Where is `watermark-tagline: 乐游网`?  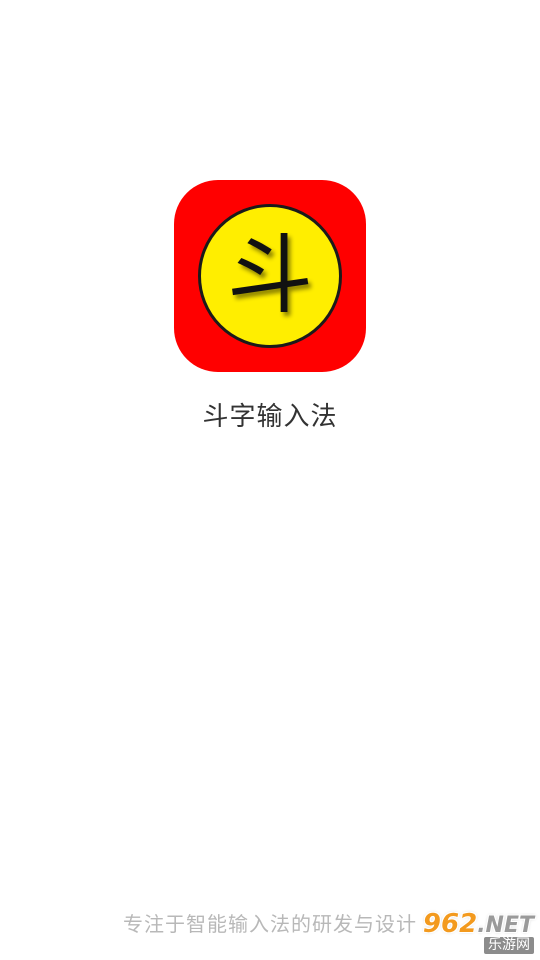
watermark-tagline: 乐游网 is located at coordinates (509, 945).